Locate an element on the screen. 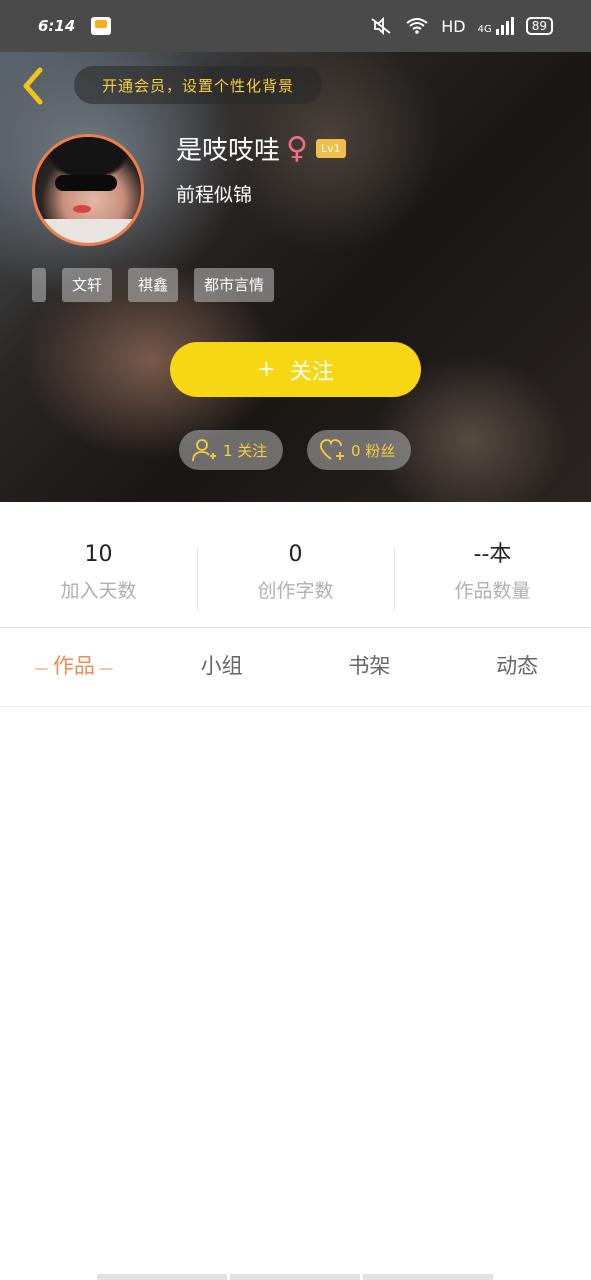 This screenshot has height=1280, width=591. tab-label: 小组 is located at coordinates (221, 666).